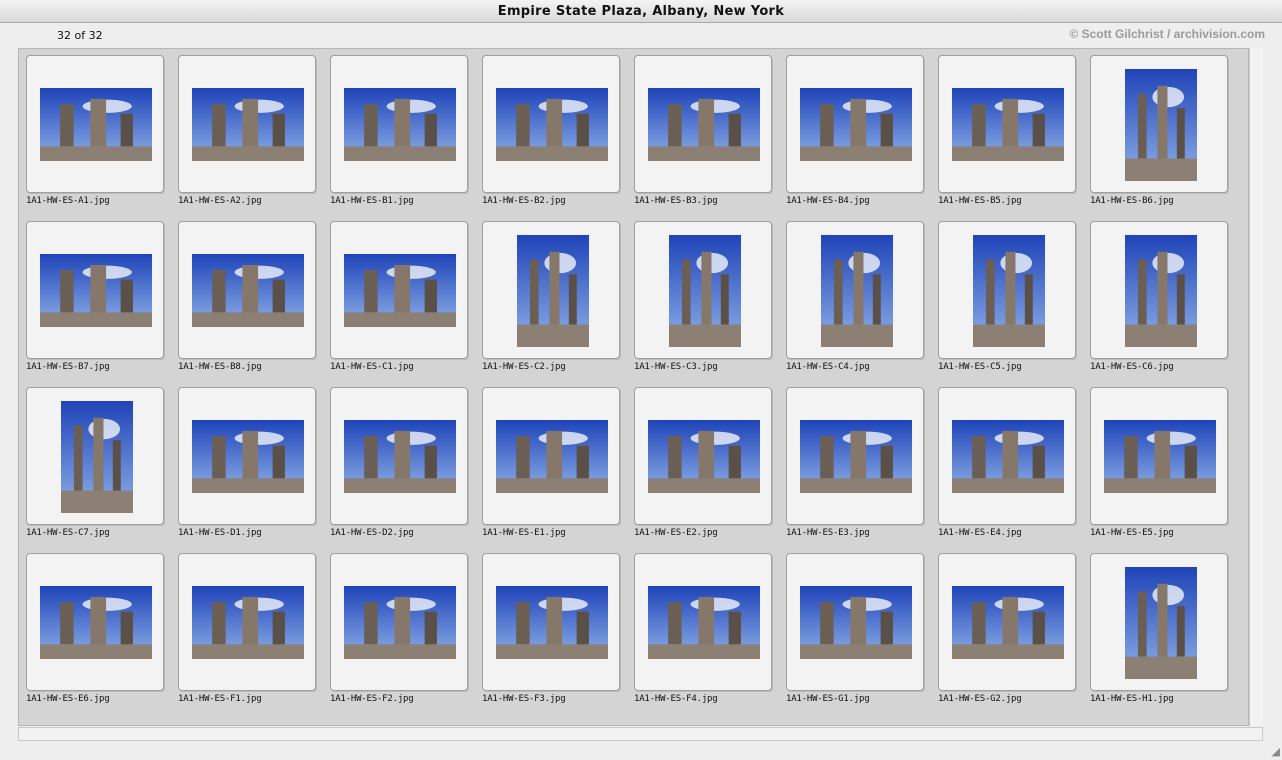 The height and width of the screenshot is (760, 1282). I want to click on thumbnail-item: 1A1-HW-ES-B8.jpg, so click(243, 294).